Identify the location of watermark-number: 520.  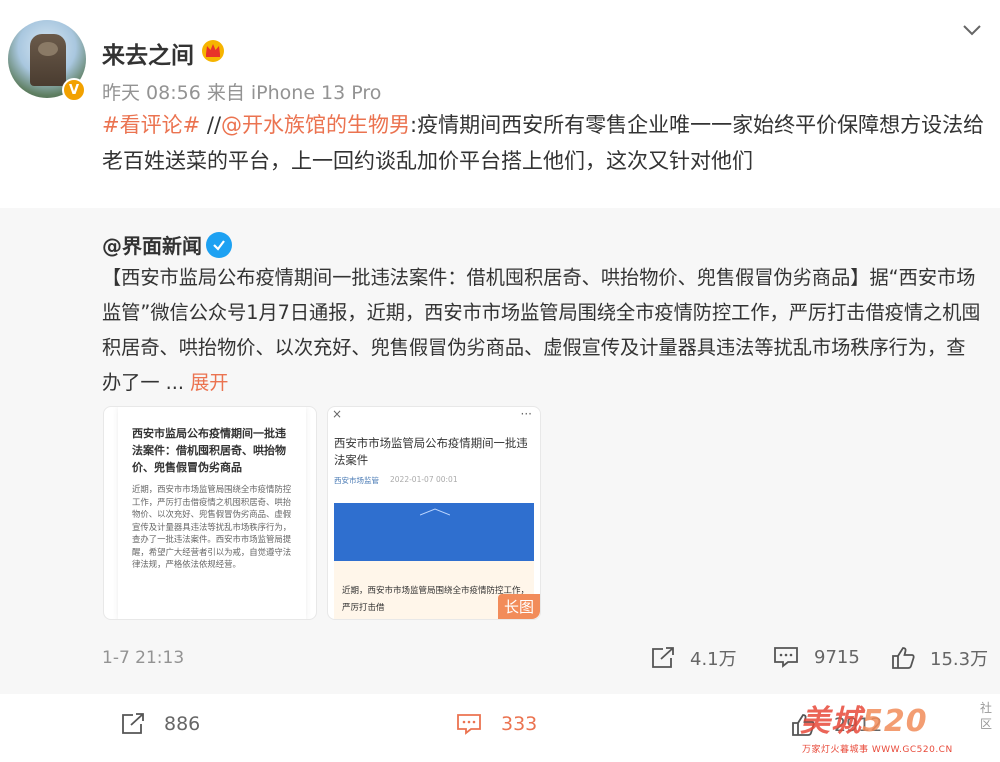
(895, 721).